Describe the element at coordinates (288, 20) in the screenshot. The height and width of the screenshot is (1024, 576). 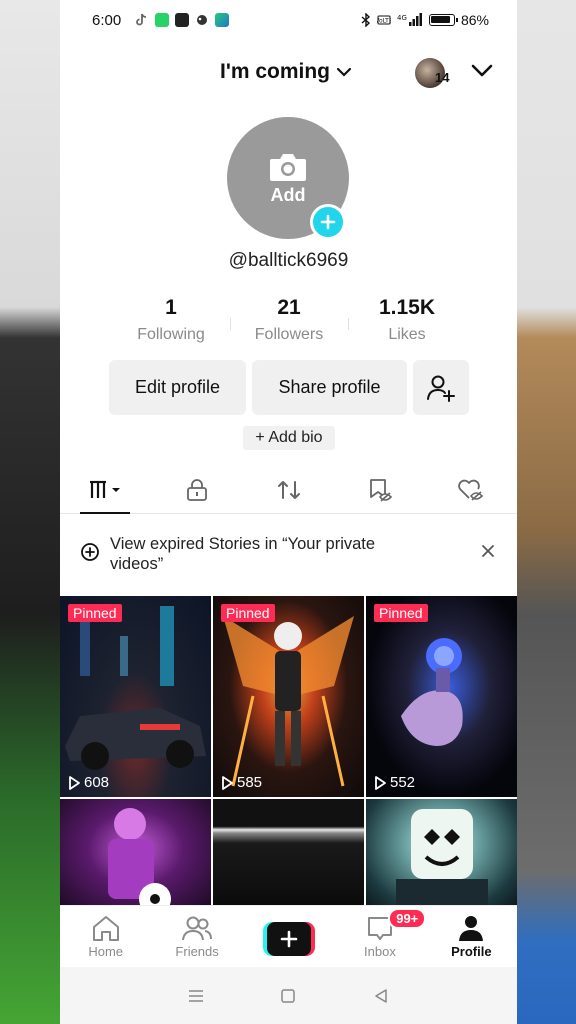
I see `status-bar: 6:00 VoLTE 4G 86%` at that location.